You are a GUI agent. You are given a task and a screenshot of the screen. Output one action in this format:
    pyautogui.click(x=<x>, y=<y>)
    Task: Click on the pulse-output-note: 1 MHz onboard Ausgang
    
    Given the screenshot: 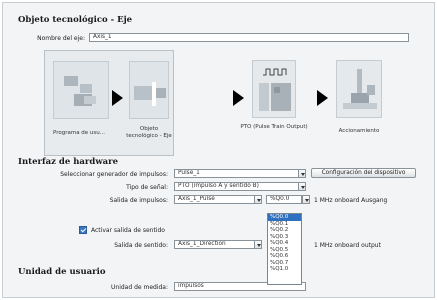 What is the action you would take?
    pyautogui.click(x=351, y=200)
    